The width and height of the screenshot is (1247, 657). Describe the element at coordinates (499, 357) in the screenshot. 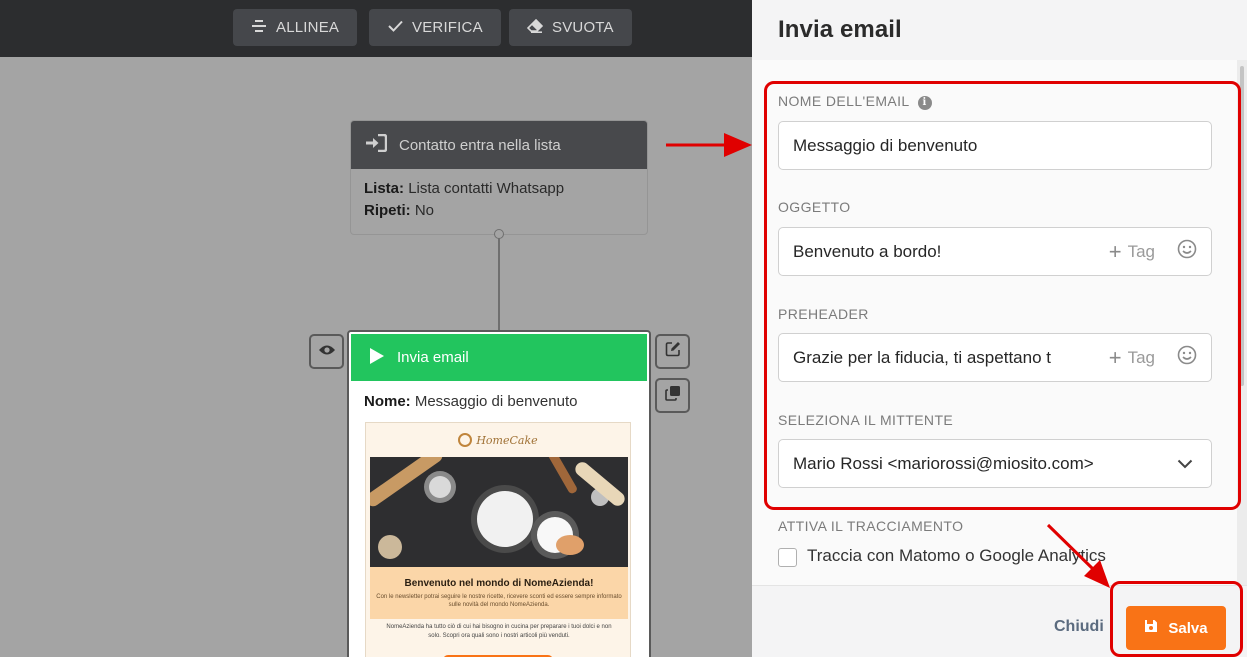

I see `send-email-node-header: Invia email` at that location.